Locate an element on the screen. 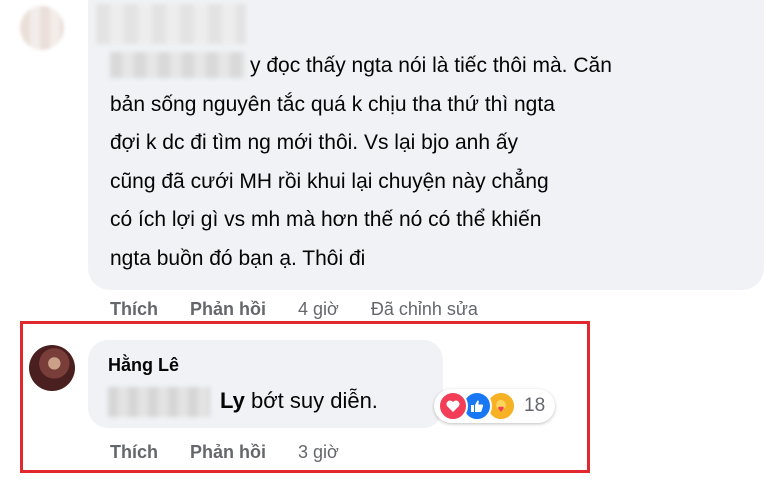 Image resolution: width=780 pixels, height=484 pixels. reaction-summary: 18 is located at coordinates (495, 406).